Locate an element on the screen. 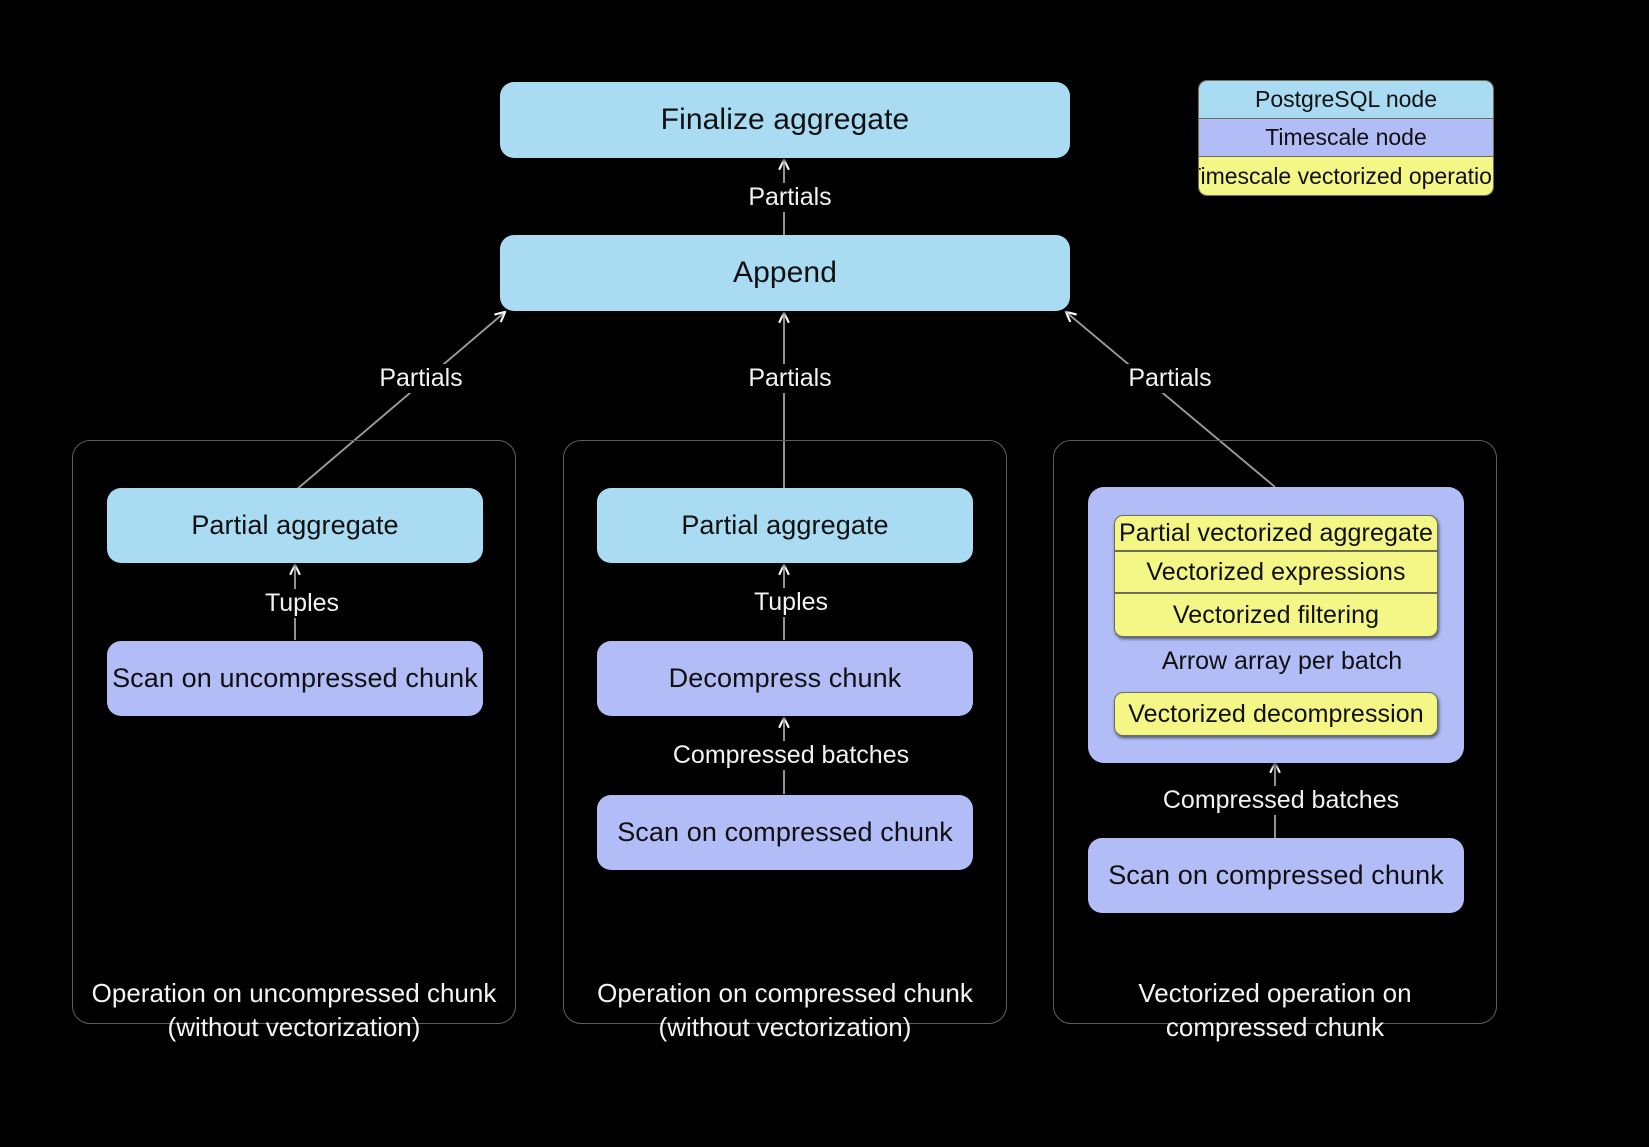  edge-label-compressed-batches-right: Compressed batches is located at coordinates (1281, 800).